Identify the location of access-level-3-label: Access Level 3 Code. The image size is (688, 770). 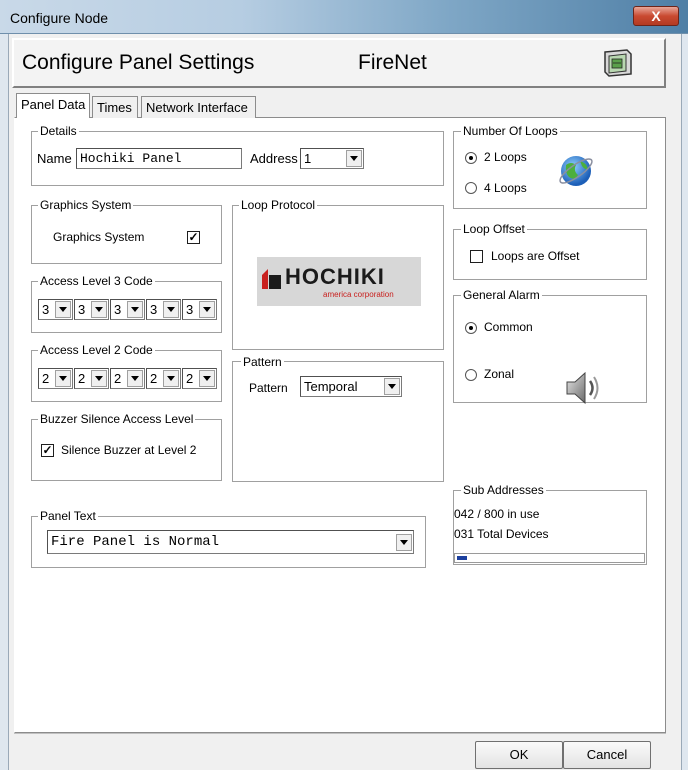
(96, 281).